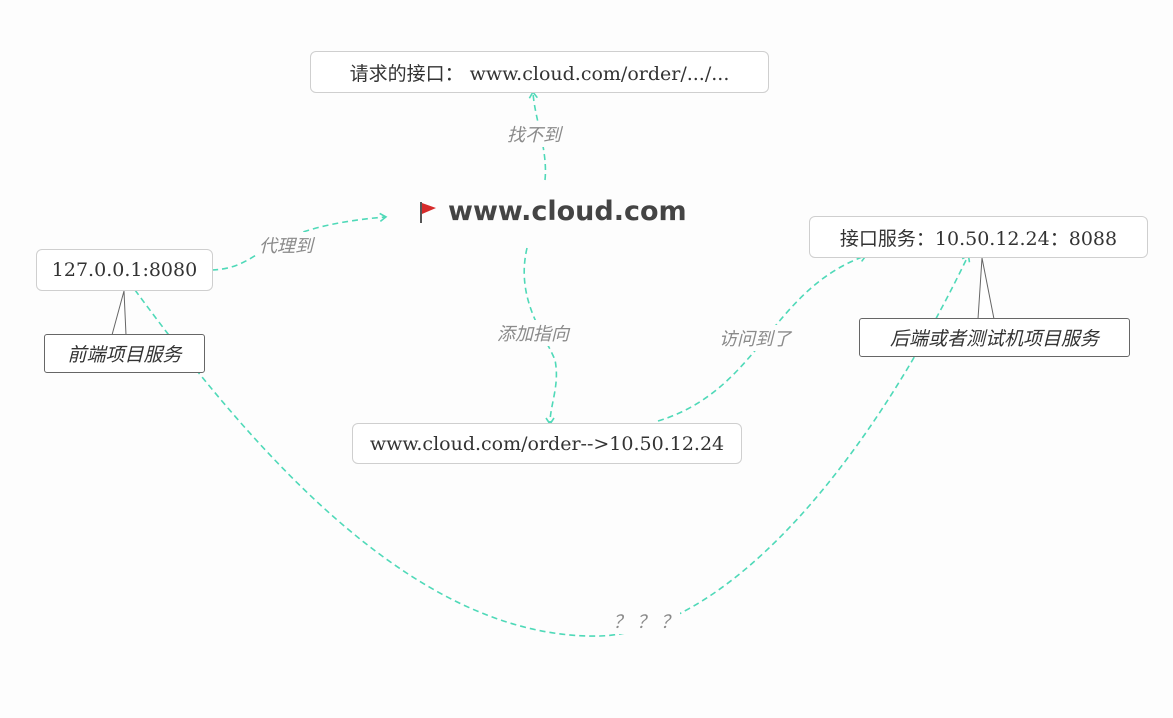 The image size is (1173, 718). I want to click on frontend-project-note-label: 前端项目服务, so click(124, 355).